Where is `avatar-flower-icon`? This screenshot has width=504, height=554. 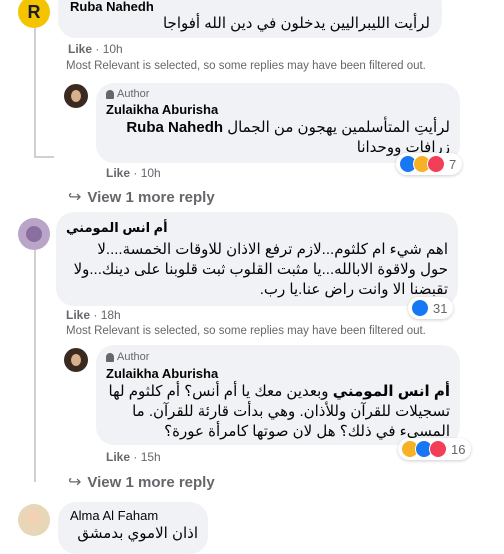 avatar-flower-icon is located at coordinates (34, 234).